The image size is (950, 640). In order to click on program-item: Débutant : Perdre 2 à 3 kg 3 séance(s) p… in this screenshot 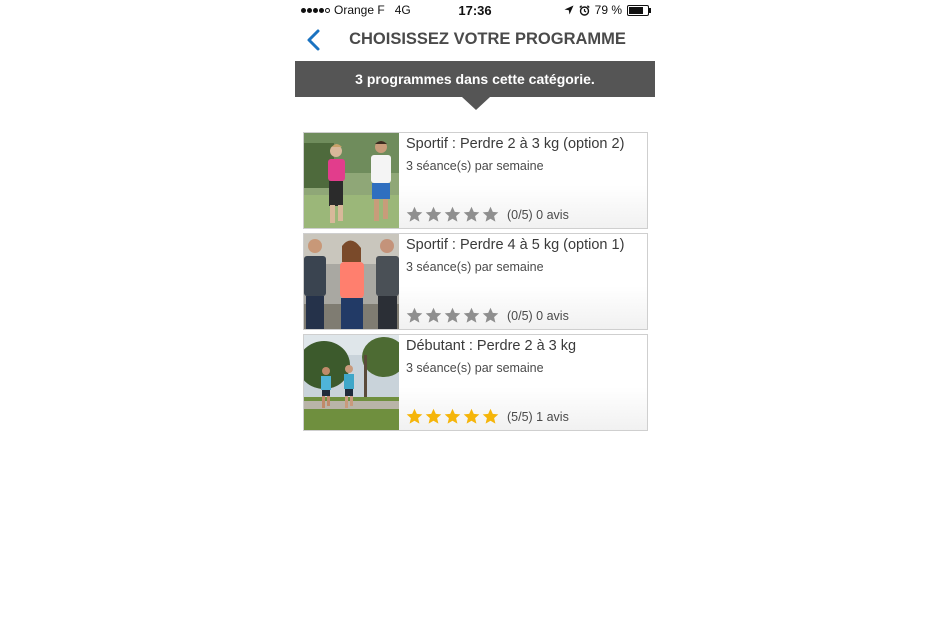, I will do `click(475, 382)`.